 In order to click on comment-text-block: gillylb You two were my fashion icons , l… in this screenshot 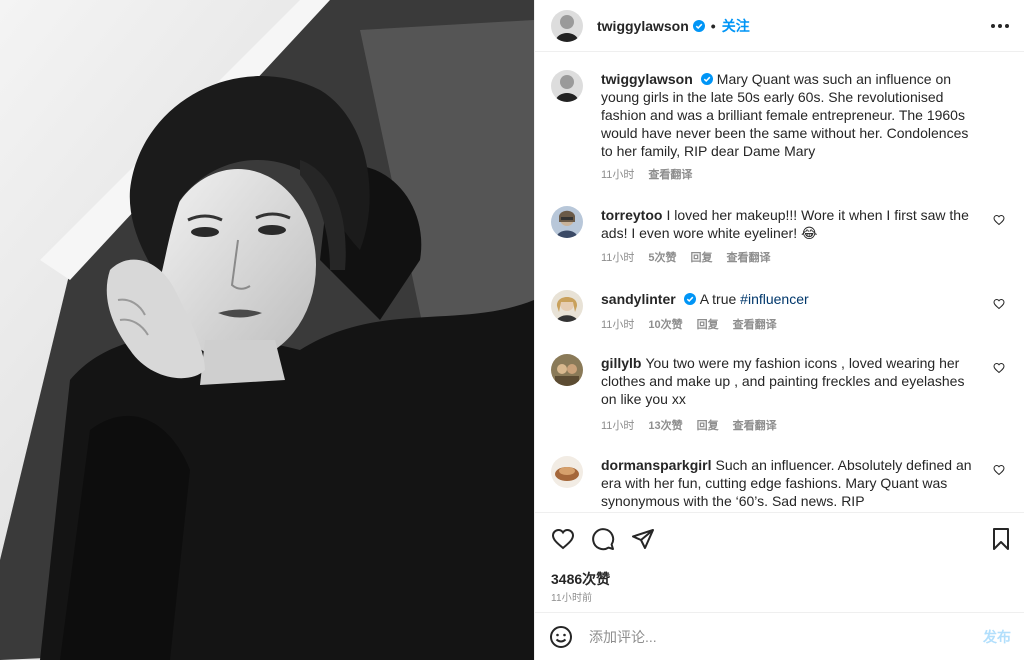, I will do `click(791, 381)`.